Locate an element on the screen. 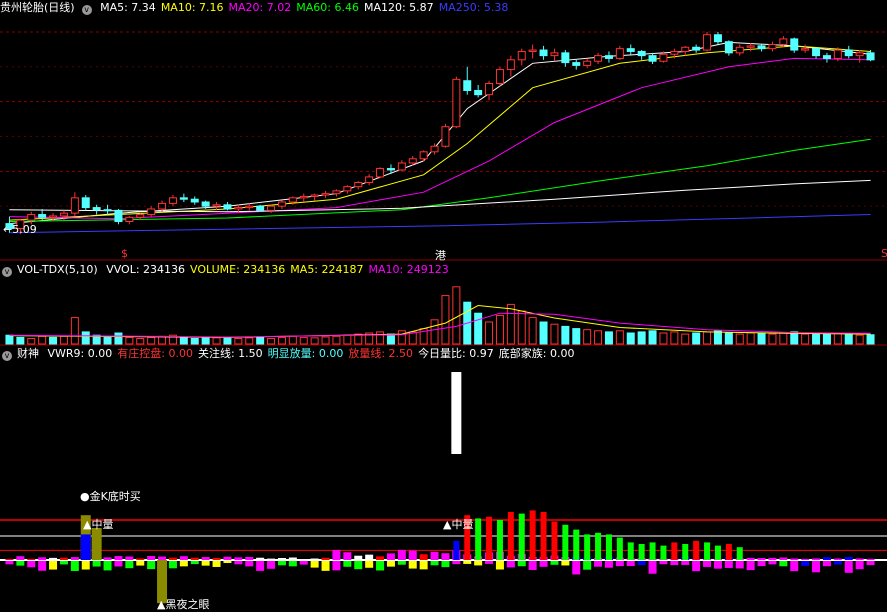 The height and width of the screenshot is (612, 887). legend-item: MA10: 7.16 is located at coordinates (192, 7).